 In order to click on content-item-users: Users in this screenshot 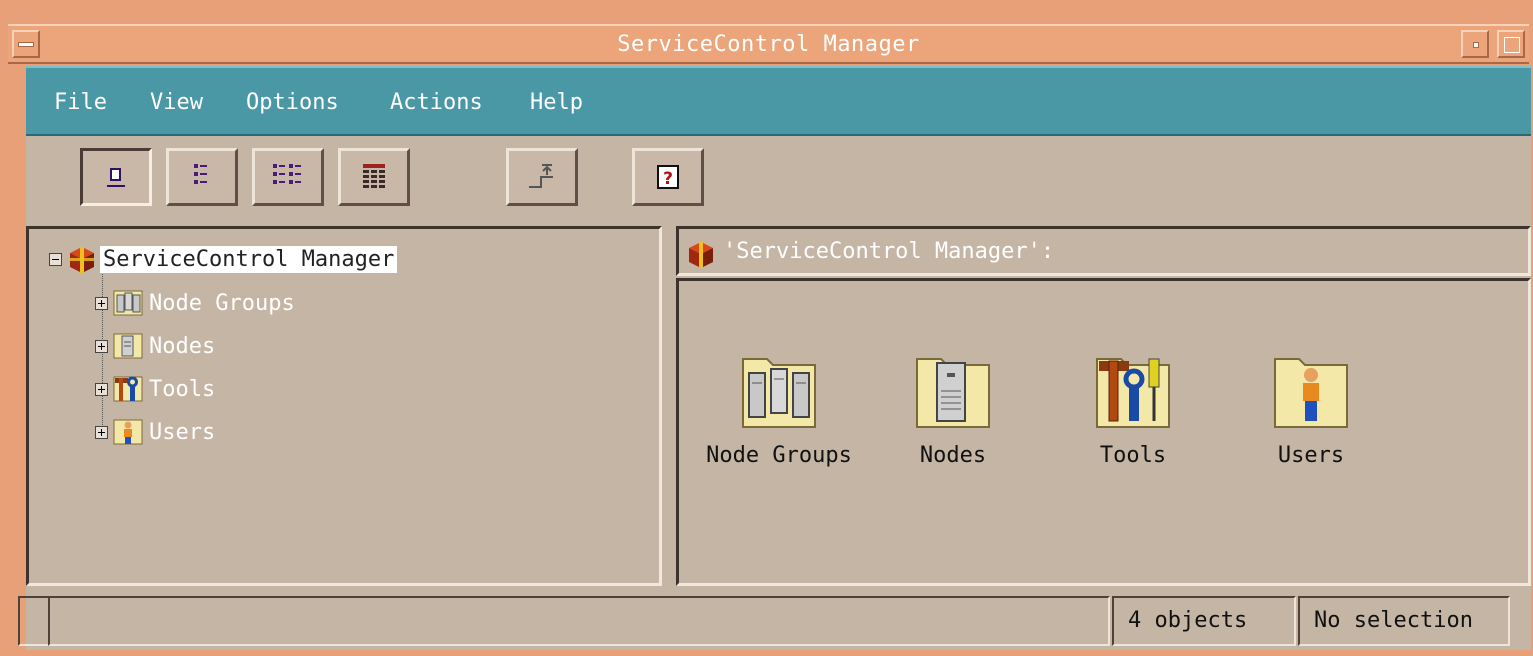, I will do `click(1311, 409)`.